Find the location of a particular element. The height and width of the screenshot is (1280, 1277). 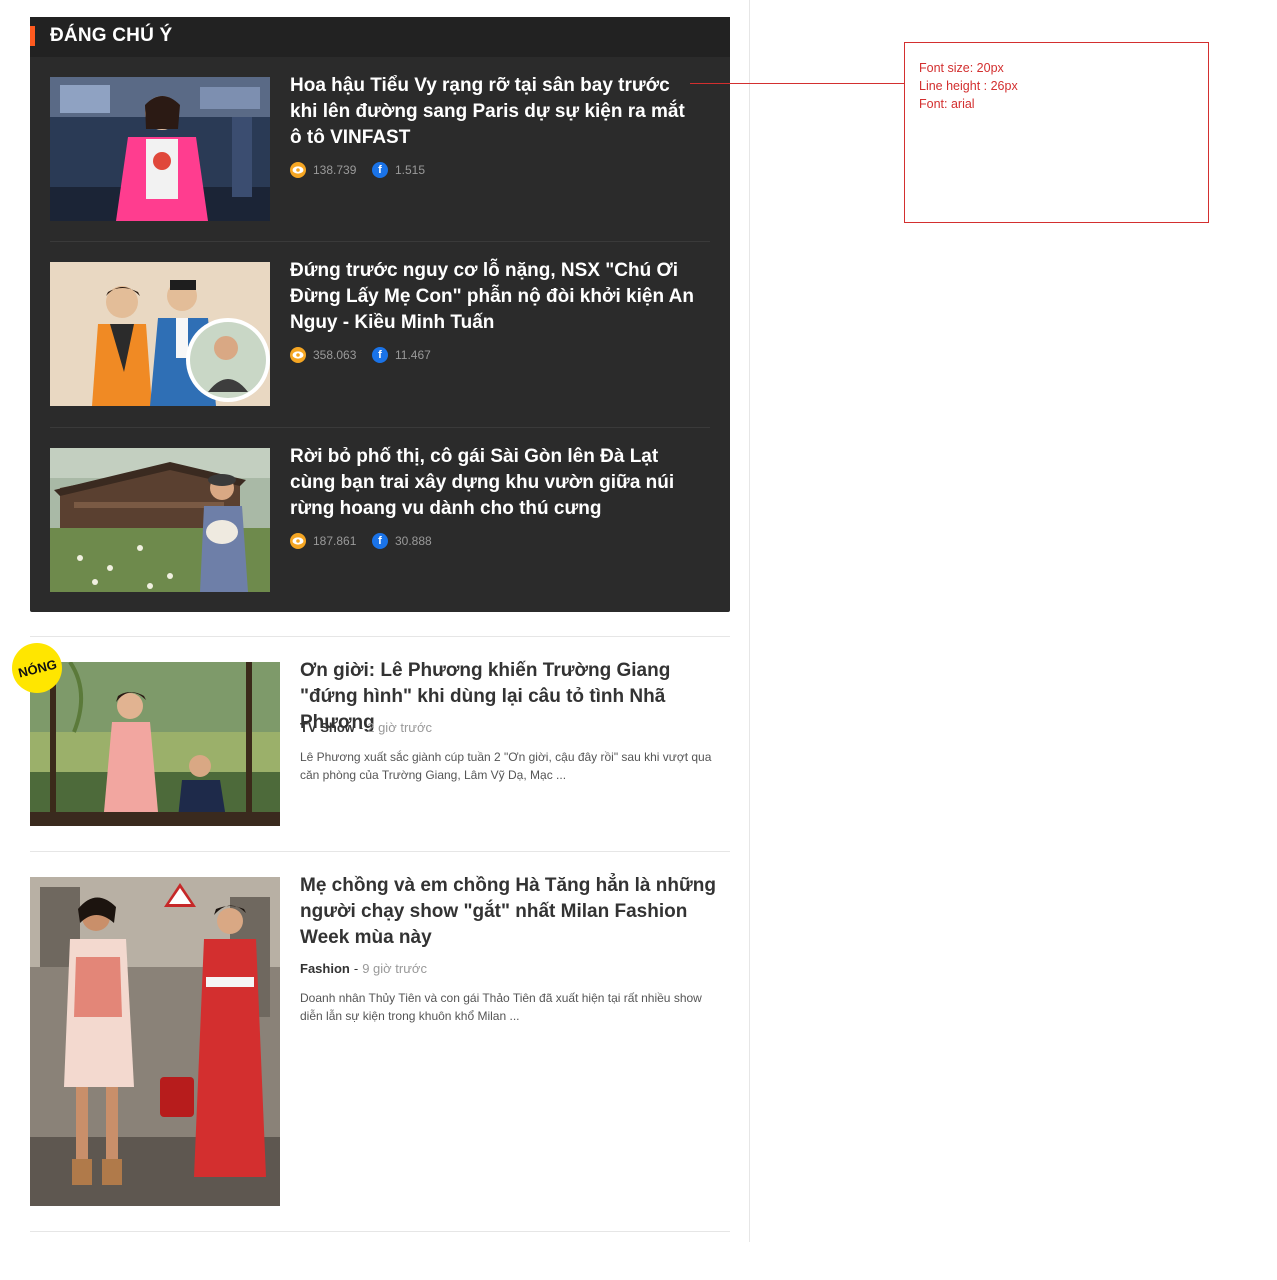

header-accent-bar is located at coordinates (32, 36).